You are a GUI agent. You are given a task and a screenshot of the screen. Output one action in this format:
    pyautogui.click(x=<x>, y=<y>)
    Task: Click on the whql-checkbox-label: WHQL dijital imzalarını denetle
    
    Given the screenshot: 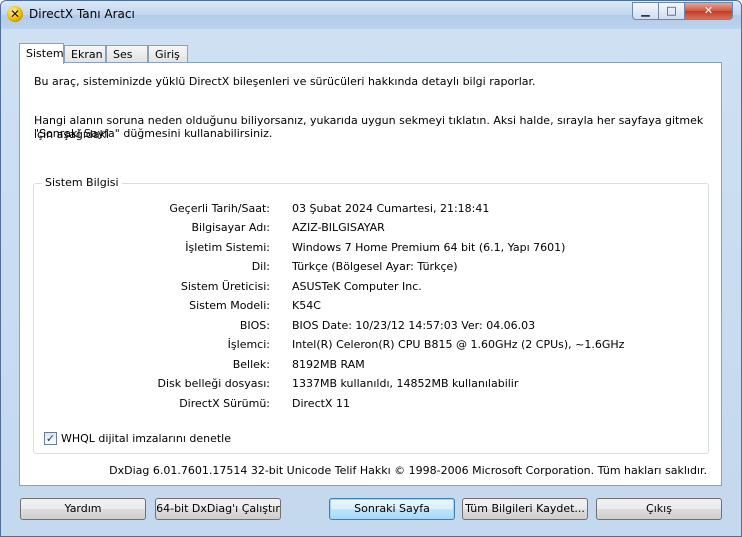 What is the action you would take?
    pyautogui.click(x=146, y=438)
    